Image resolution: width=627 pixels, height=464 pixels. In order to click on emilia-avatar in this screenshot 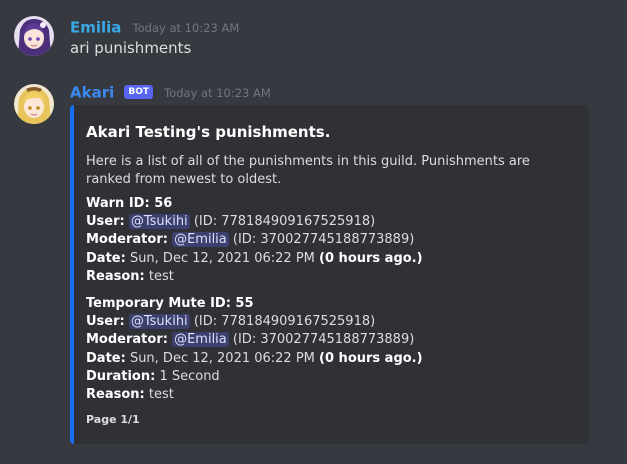, I will do `click(34, 36)`.